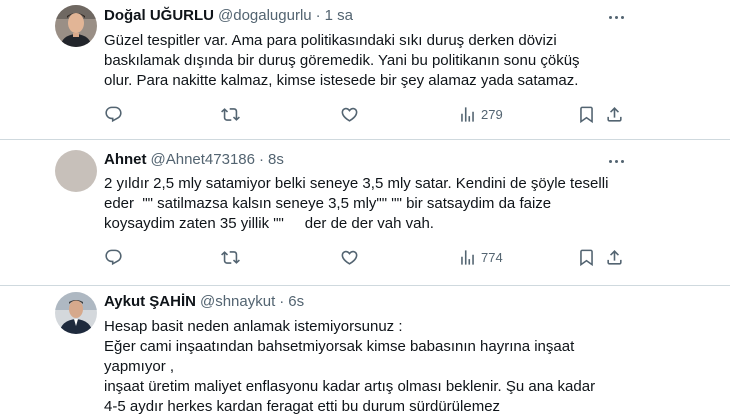 This screenshot has width=730, height=420. What do you see at coordinates (265, 15) in the screenshot?
I see `author-handle: @dogalugurlu` at bounding box center [265, 15].